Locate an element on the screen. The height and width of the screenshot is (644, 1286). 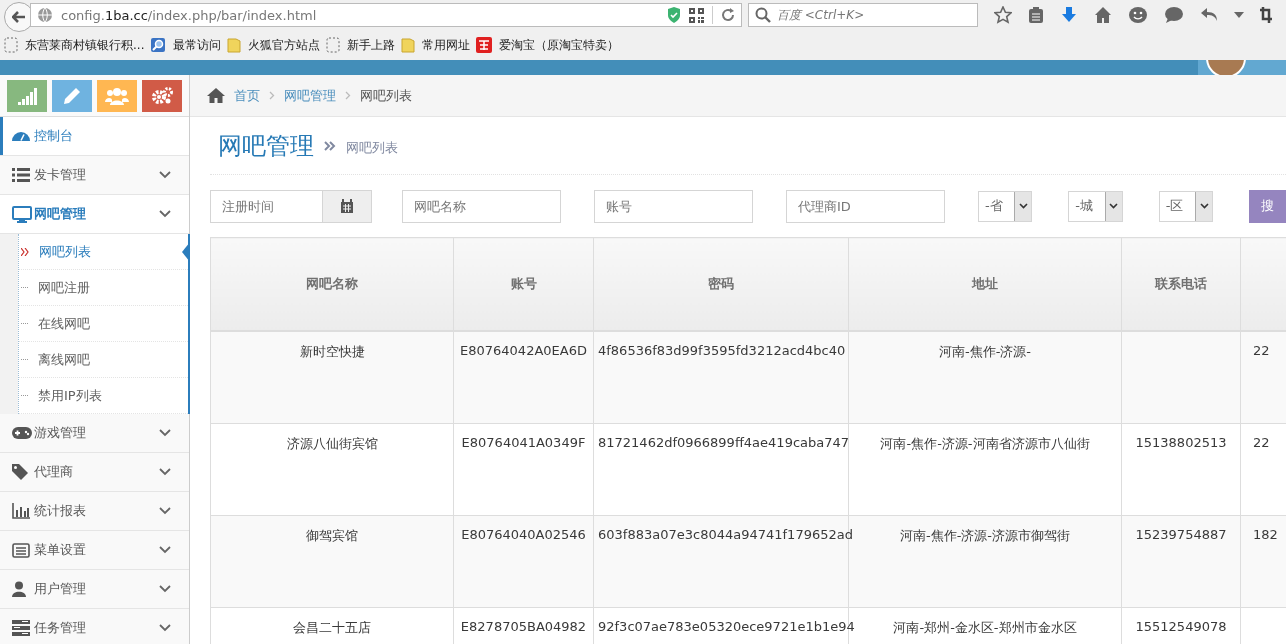
table-cell: 会昌二十五店 is located at coordinates (332, 627).